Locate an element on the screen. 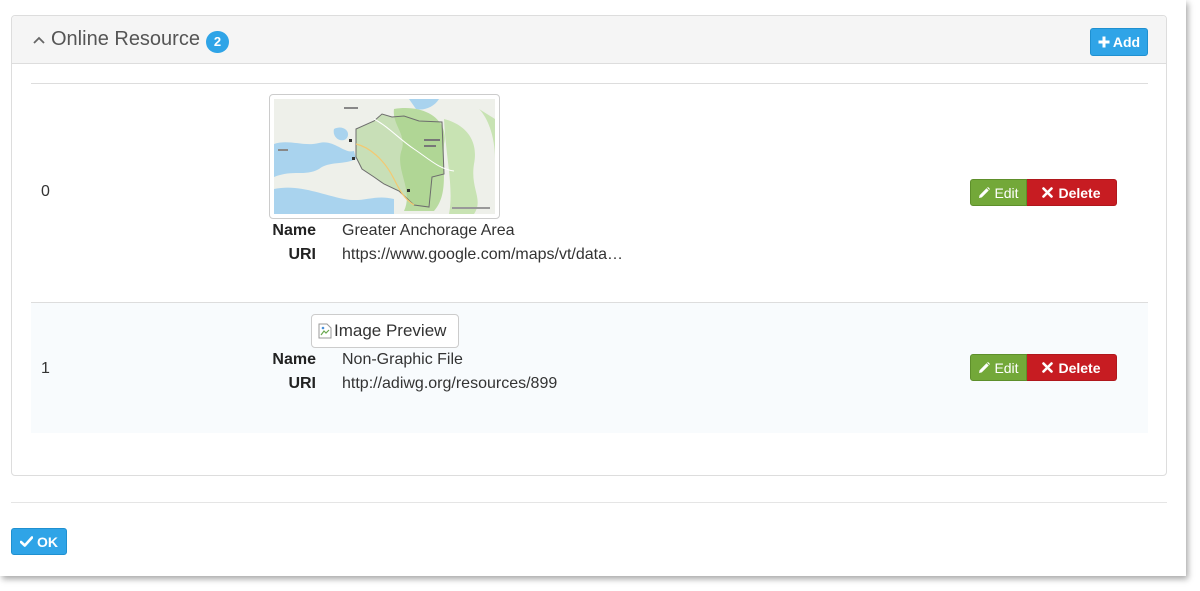 The width and height of the screenshot is (1200, 591). row-index: 0 is located at coordinates (45, 191).